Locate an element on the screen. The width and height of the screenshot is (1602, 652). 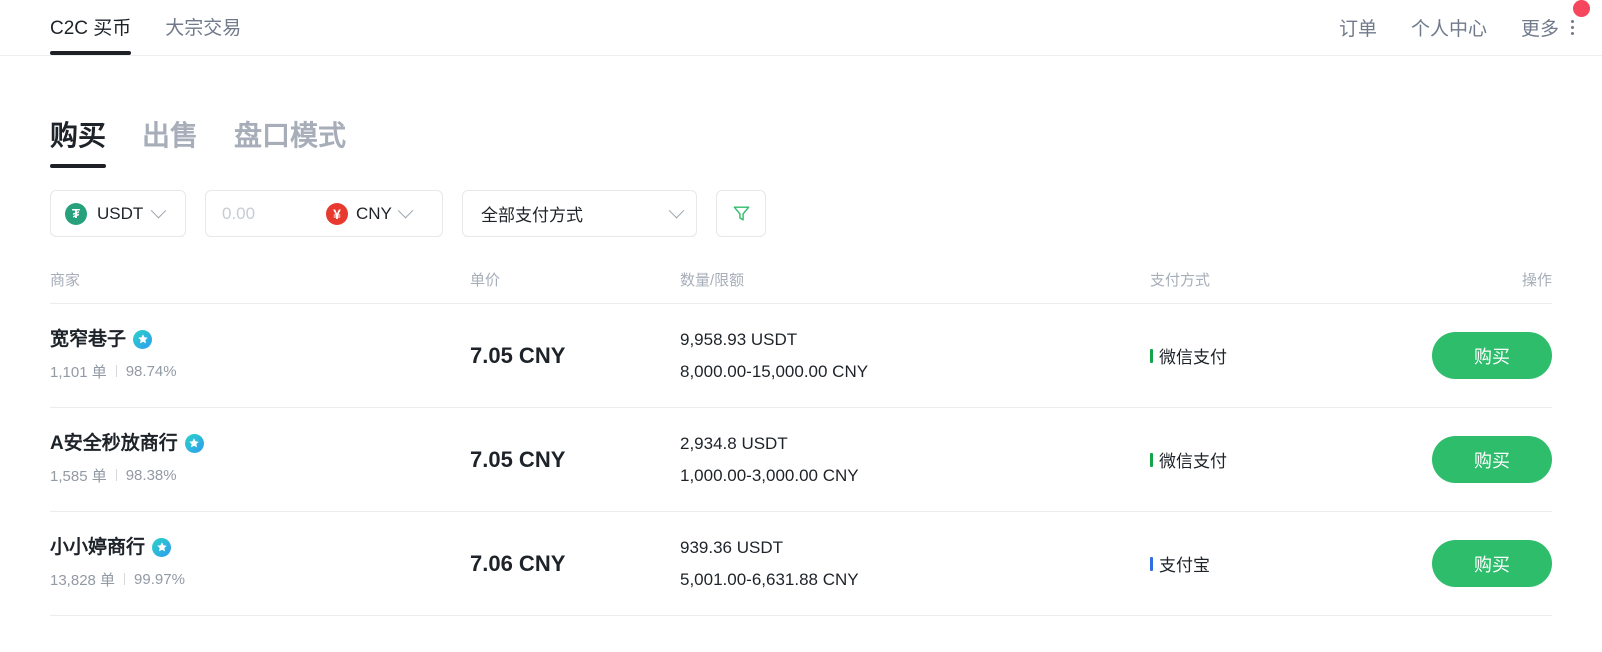
coin-selector: ₮ USDT is located at coordinates (118, 213).